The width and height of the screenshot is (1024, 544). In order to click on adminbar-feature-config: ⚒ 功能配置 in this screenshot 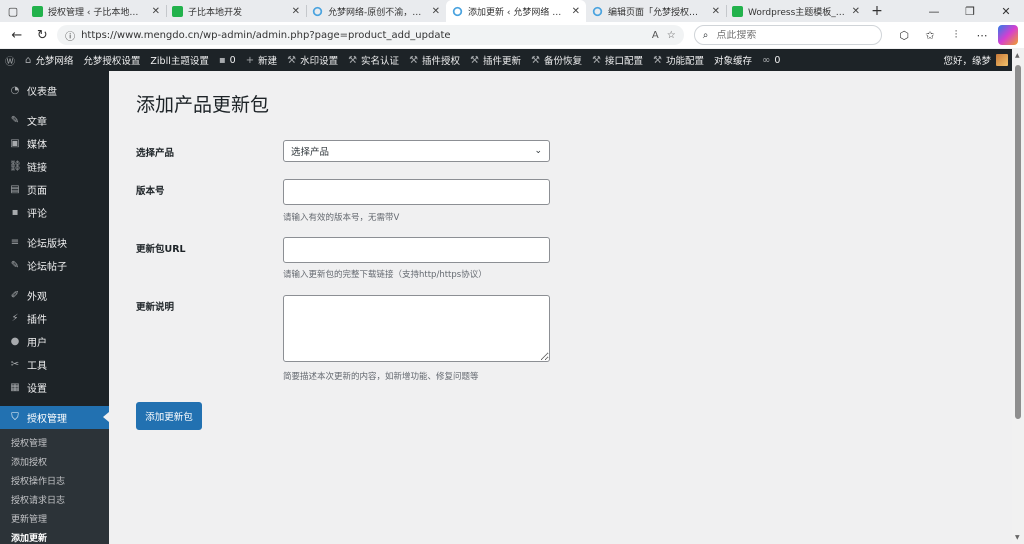, I will do `click(678, 60)`.